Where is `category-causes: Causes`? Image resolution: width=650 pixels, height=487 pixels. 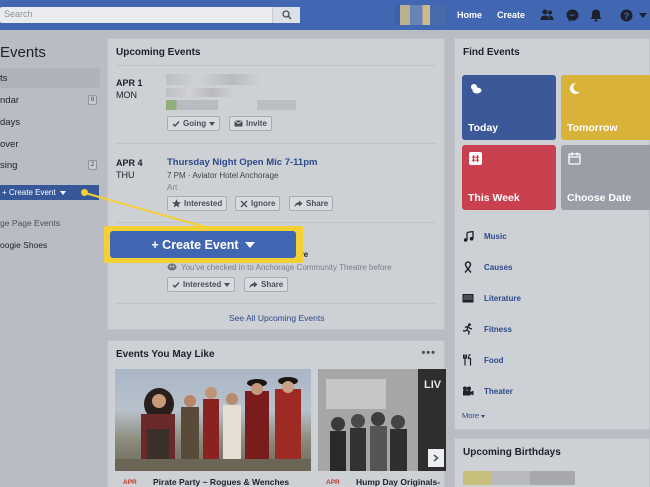
category-causes: Causes is located at coordinates (487, 267).